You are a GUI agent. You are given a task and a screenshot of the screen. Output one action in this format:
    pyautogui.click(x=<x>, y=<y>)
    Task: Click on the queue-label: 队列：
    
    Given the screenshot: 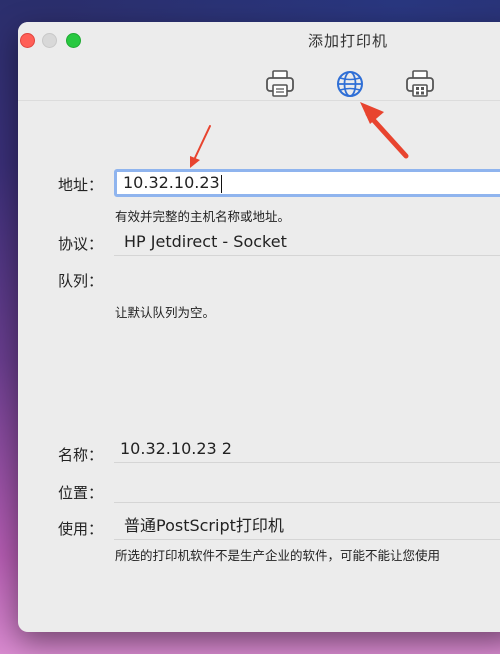 What is the action you would take?
    pyautogui.click(x=81, y=281)
    